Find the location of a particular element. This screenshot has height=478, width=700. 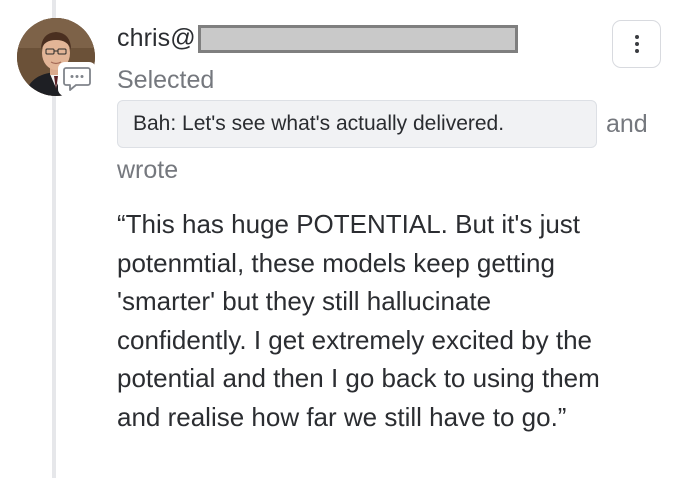

verb-text: wrote is located at coordinates (148, 170).